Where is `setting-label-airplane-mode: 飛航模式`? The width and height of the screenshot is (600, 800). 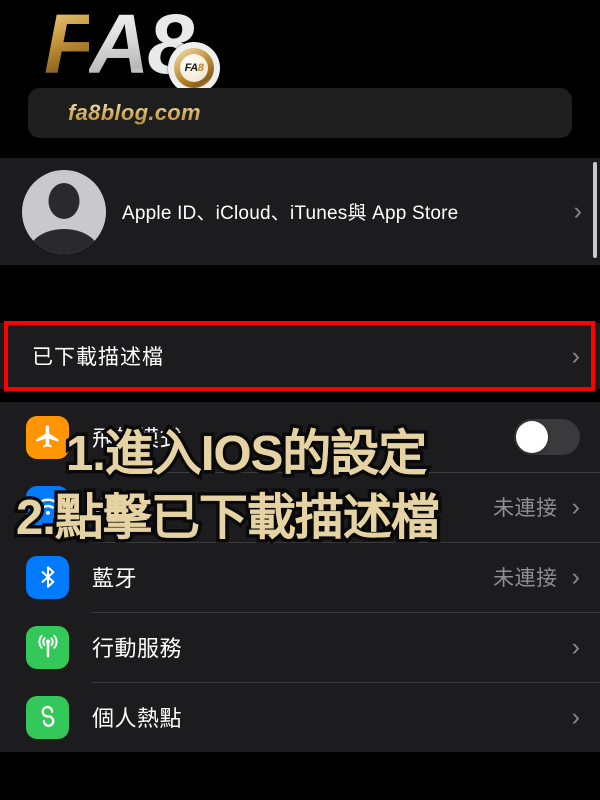 setting-label-airplane-mode: 飛航模式 is located at coordinates (137, 438).